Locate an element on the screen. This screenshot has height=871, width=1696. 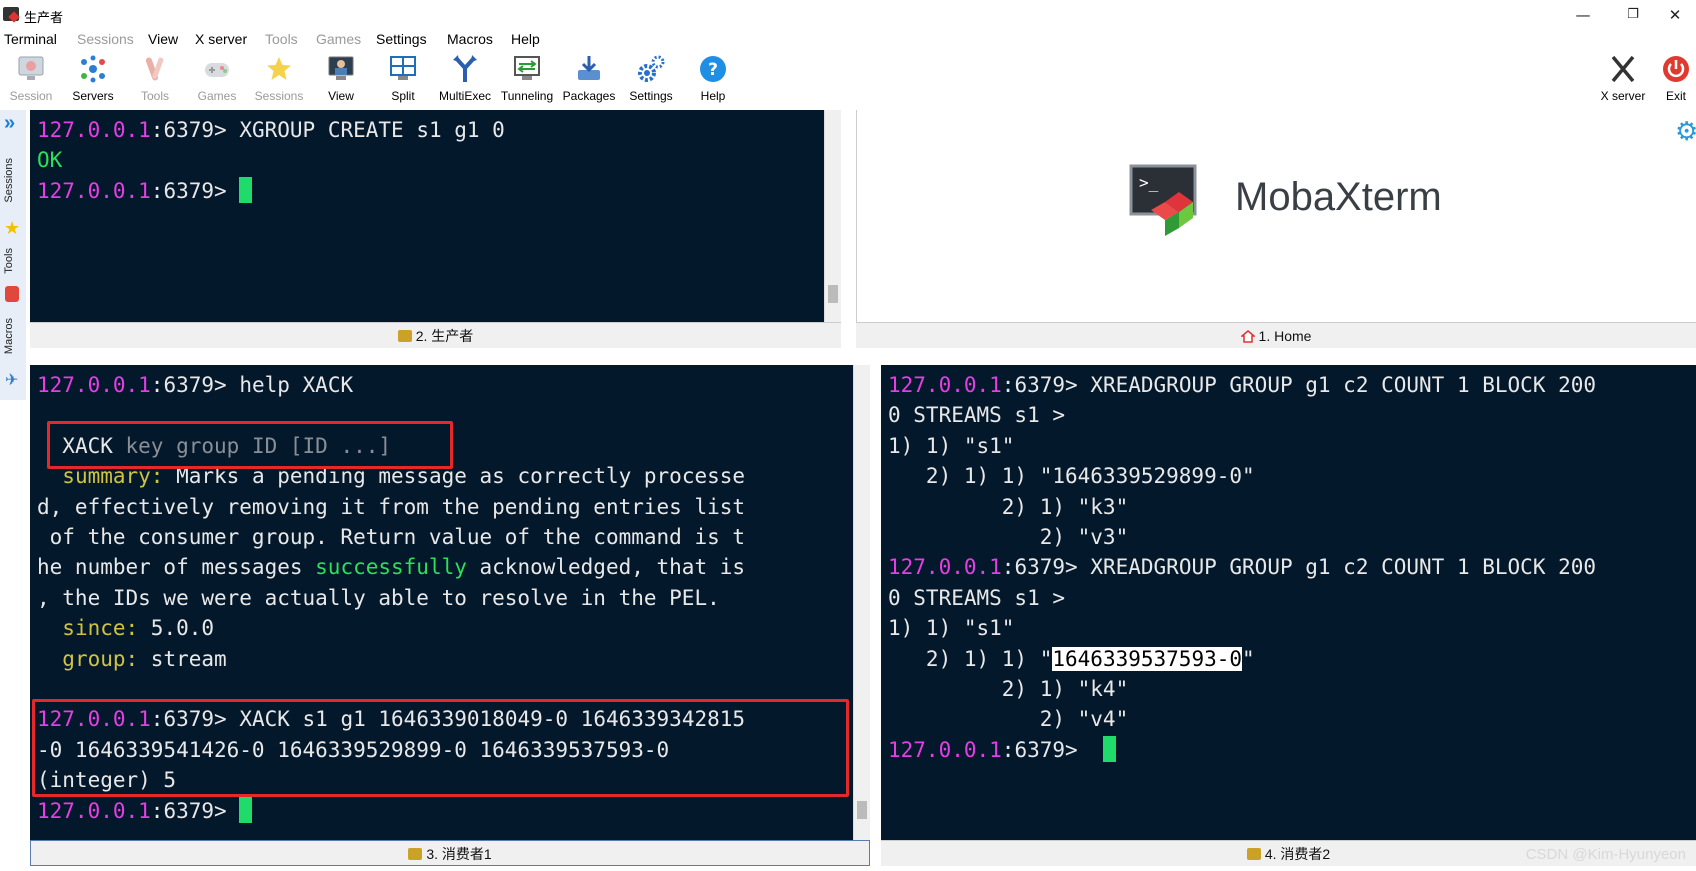
command-text: XGROUP CREATE s1 g1 0 is located at coordinates (372, 130).